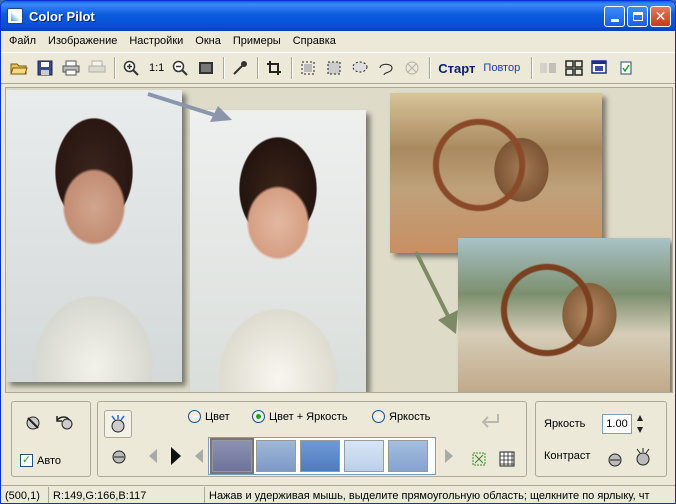 The width and height of the screenshot is (676, 504). Describe the element at coordinates (62, 16) in the screenshot. I see `window-title: Color Pilot` at that location.